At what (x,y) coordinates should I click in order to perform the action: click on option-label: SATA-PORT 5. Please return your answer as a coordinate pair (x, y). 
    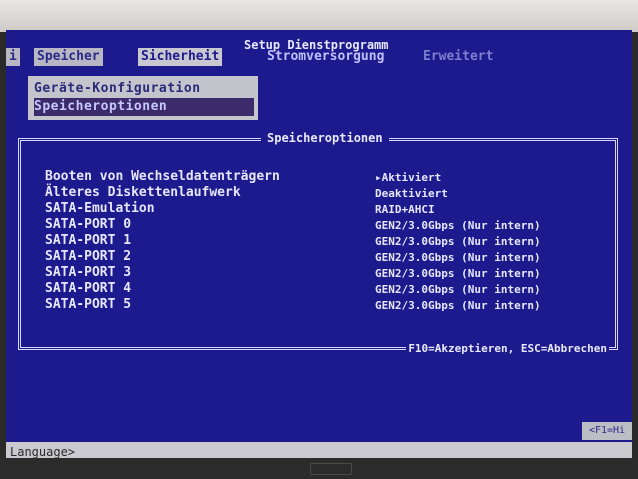
    Looking at the image, I should click on (88, 305).